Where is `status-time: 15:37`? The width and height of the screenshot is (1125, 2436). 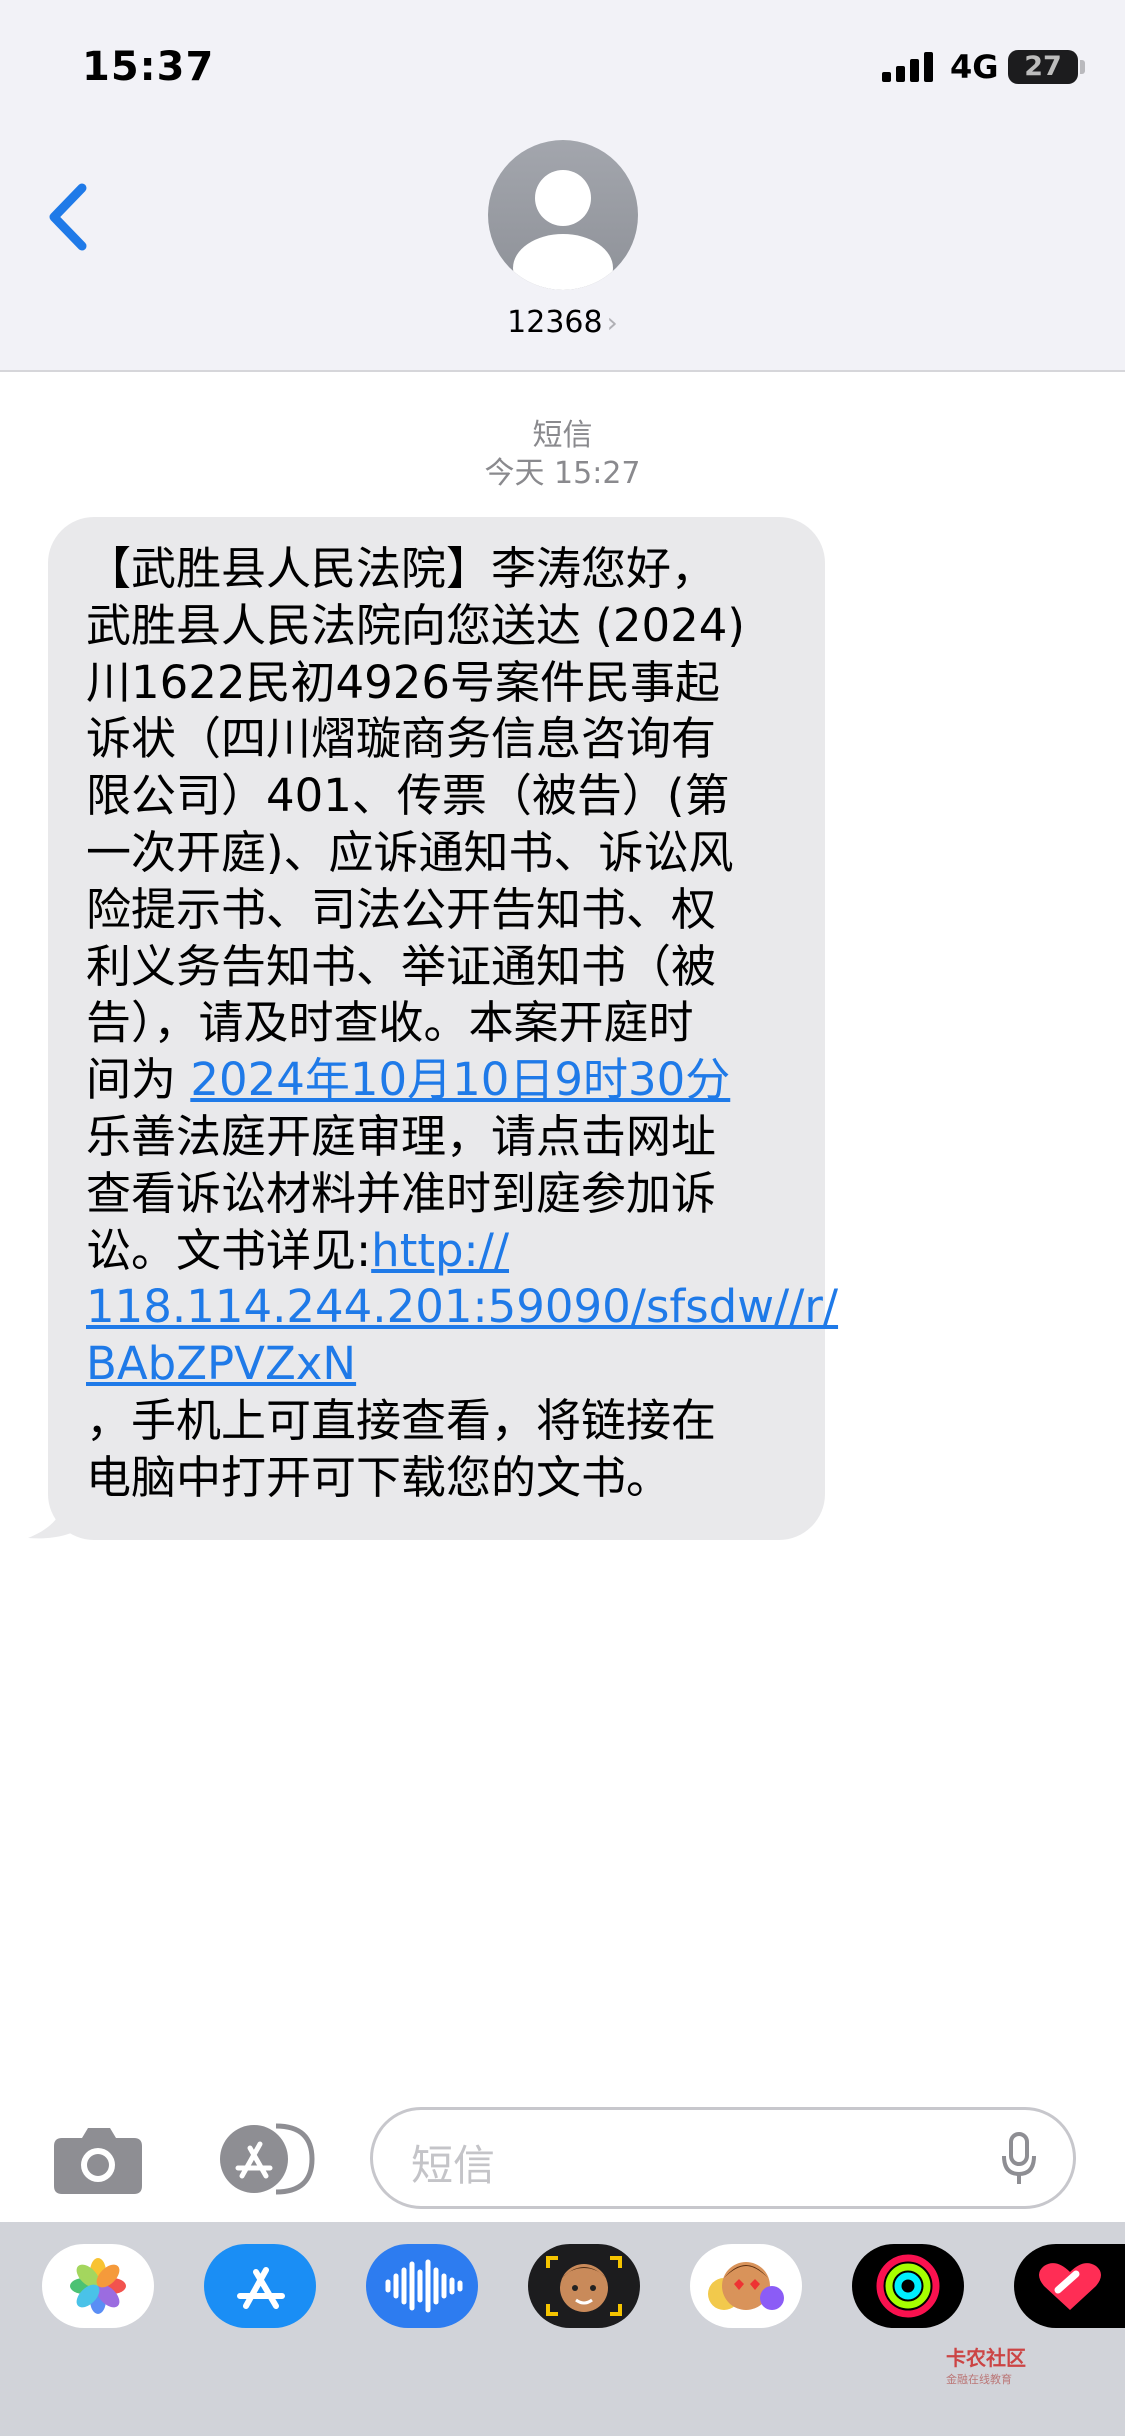 status-time: 15:37 is located at coordinates (148, 67).